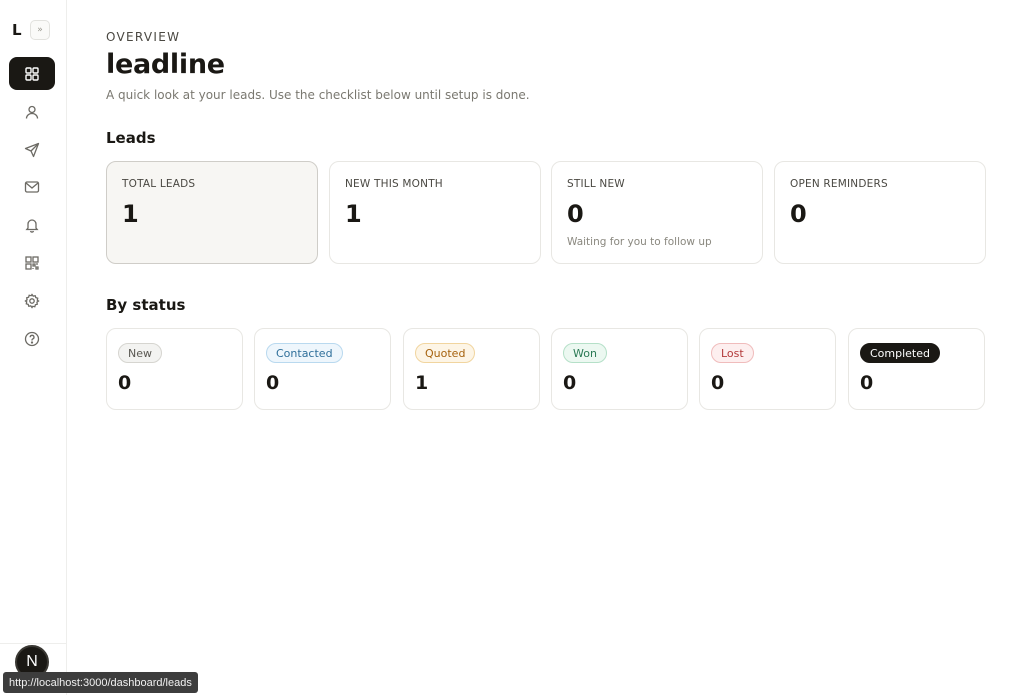 The width and height of the screenshot is (1024, 695). What do you see at coordinates (304, 353) in the screenshot?
I see `status-badge: Contacted` at bounding box center [304, 353].